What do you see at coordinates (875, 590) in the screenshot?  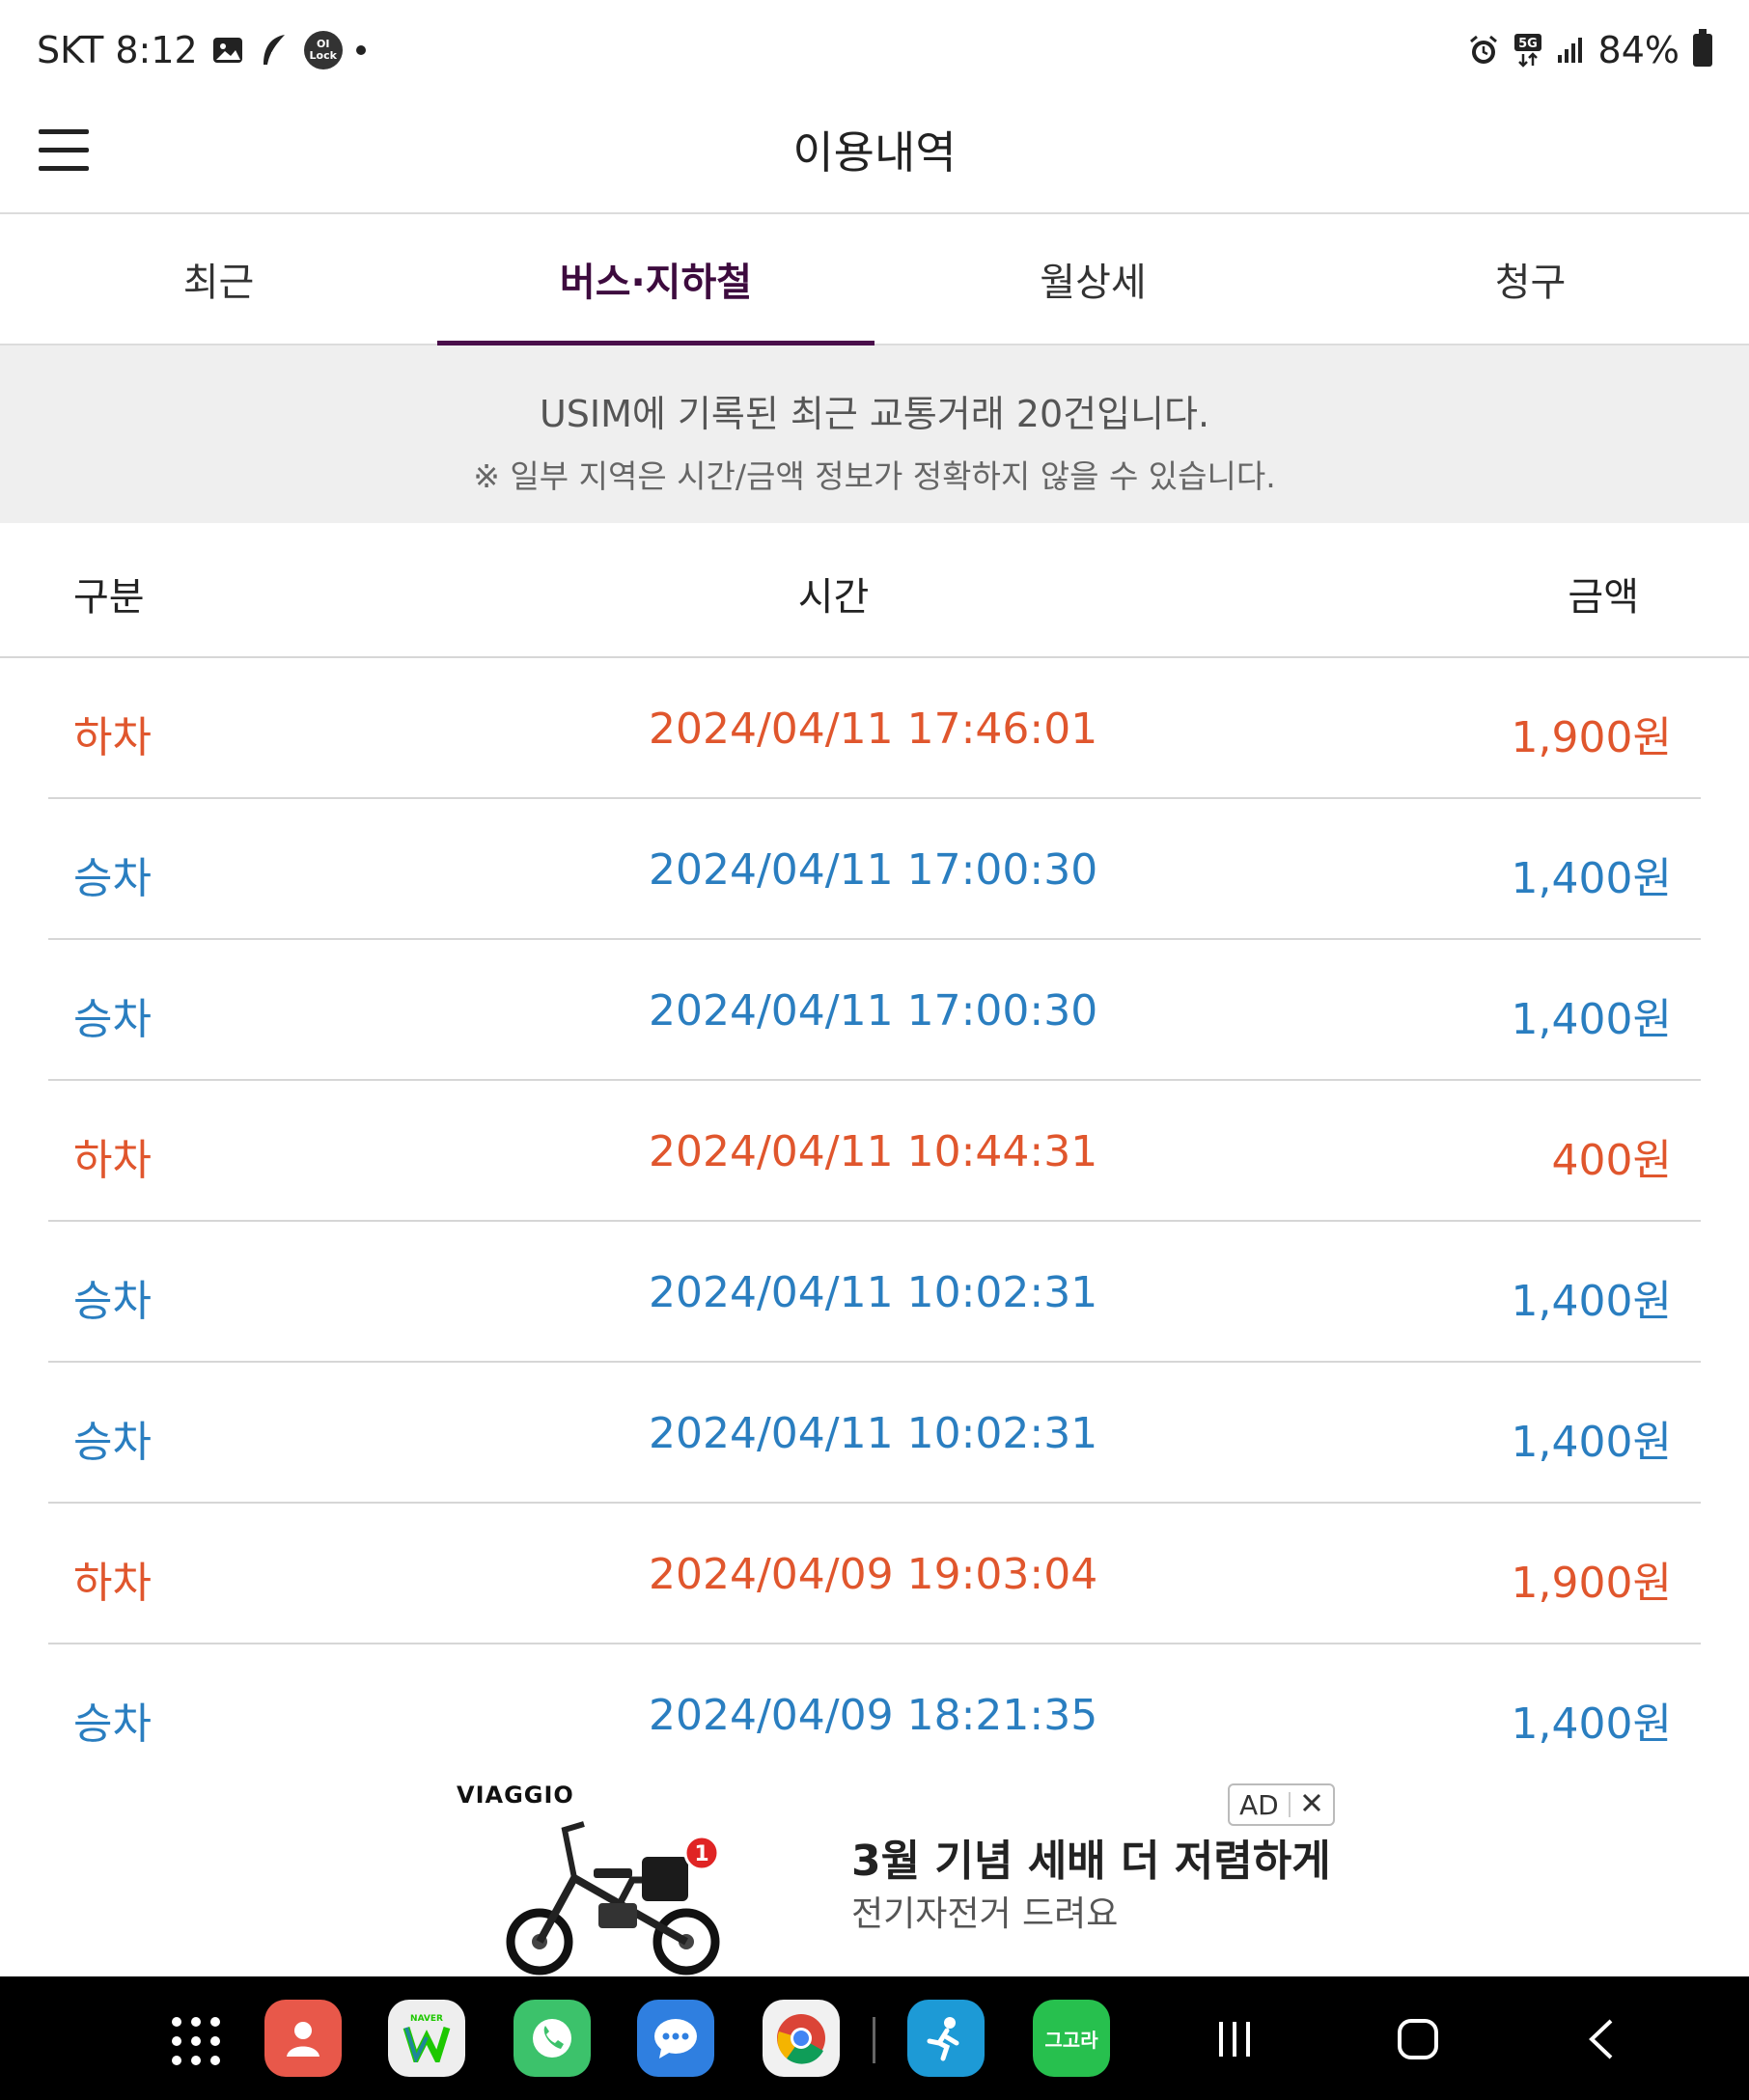 I see `table-header: 구분 시간 금액` at bounding box center [875, 590].